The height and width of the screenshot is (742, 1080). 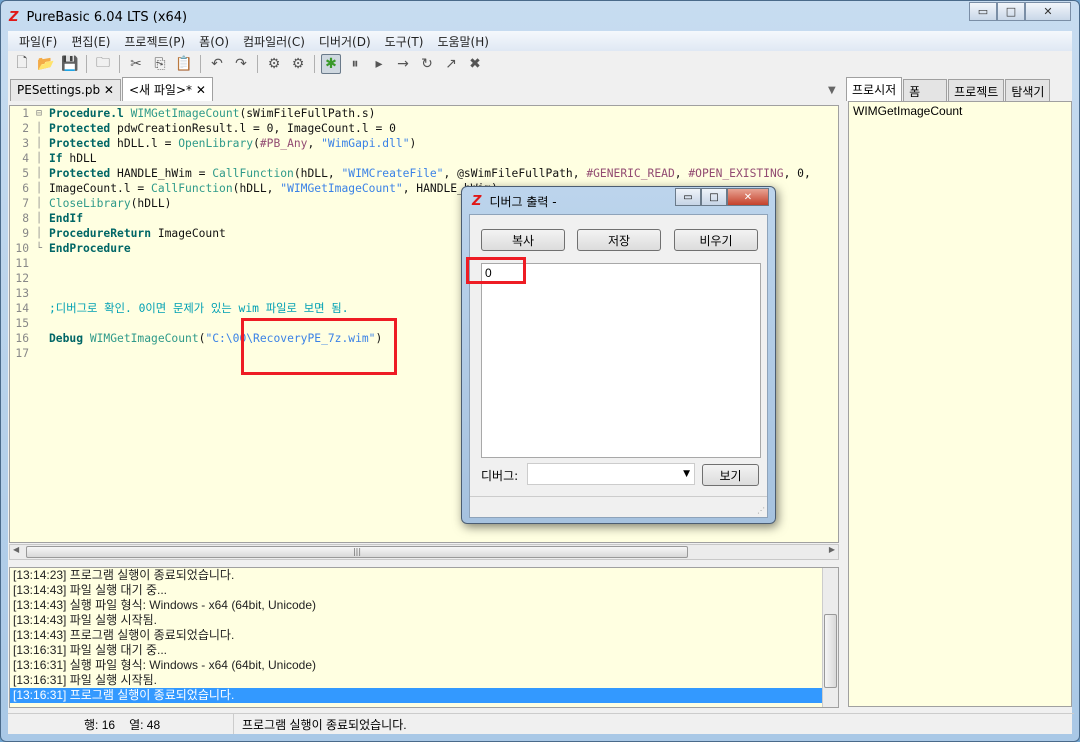 What do you see at coordinates (145, 724) in the screenshot?
I see `status-column: 열: 48` at bounding box center [145, 724].